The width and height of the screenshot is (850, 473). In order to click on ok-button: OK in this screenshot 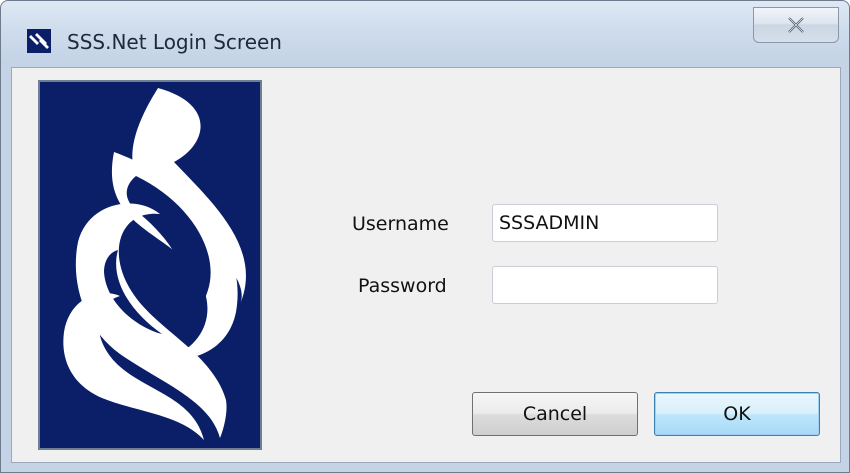, I will do `click(737, 414)`.